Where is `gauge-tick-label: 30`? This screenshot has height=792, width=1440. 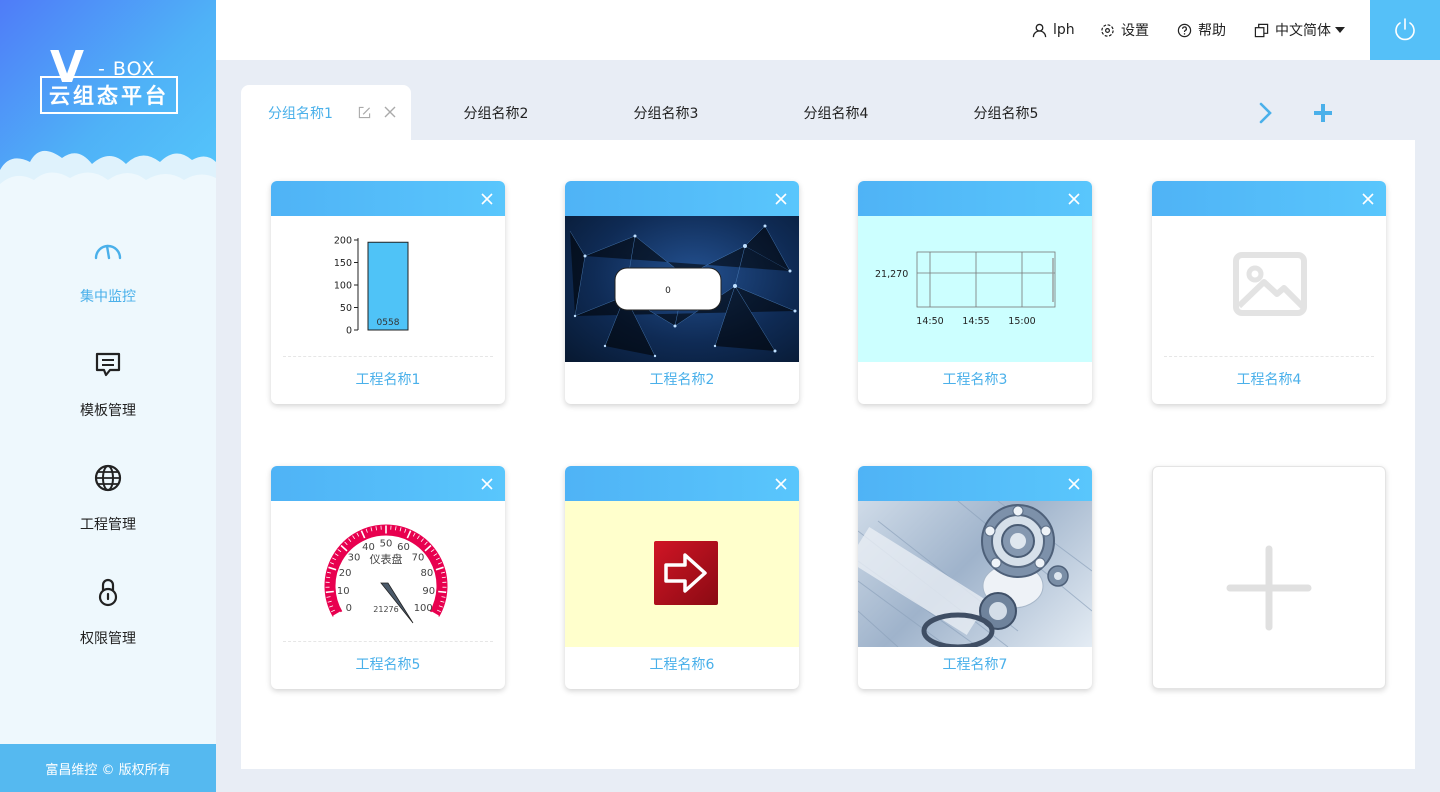 gauge-tick-label: 30 is located at coordinates (354, 558).